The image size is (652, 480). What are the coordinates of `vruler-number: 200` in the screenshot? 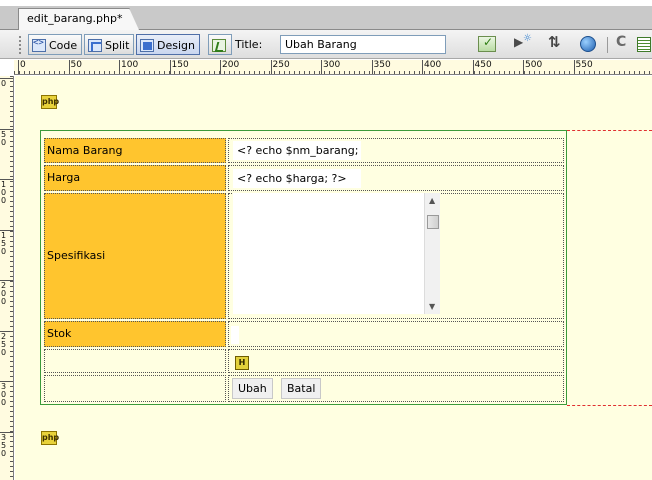 It's located at (4, 293).